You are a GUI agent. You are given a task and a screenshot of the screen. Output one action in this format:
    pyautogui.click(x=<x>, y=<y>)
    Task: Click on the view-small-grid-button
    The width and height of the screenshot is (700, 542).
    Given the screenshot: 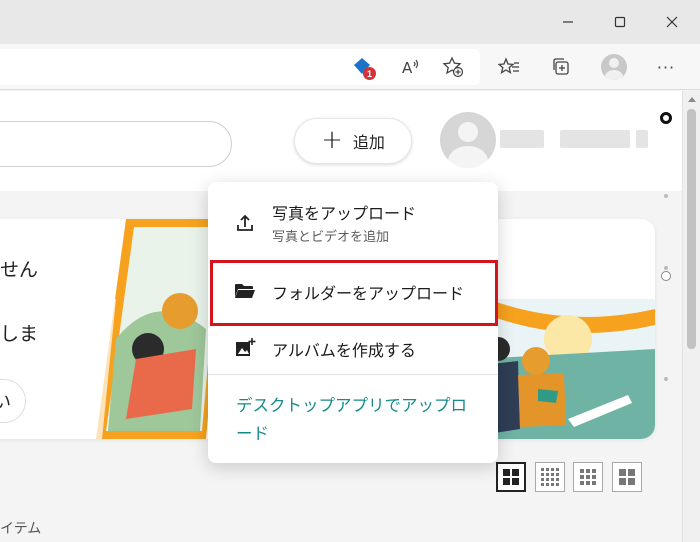 What is the action you would take?
    pyautogui.click(x=550, y=477)
    